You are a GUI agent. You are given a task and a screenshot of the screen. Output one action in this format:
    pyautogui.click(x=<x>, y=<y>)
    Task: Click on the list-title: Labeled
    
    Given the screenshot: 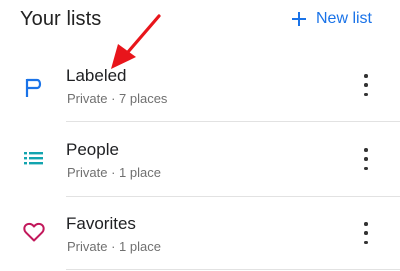 What is the action you would take?
    pyautogui.click(x=96, y=75)
    